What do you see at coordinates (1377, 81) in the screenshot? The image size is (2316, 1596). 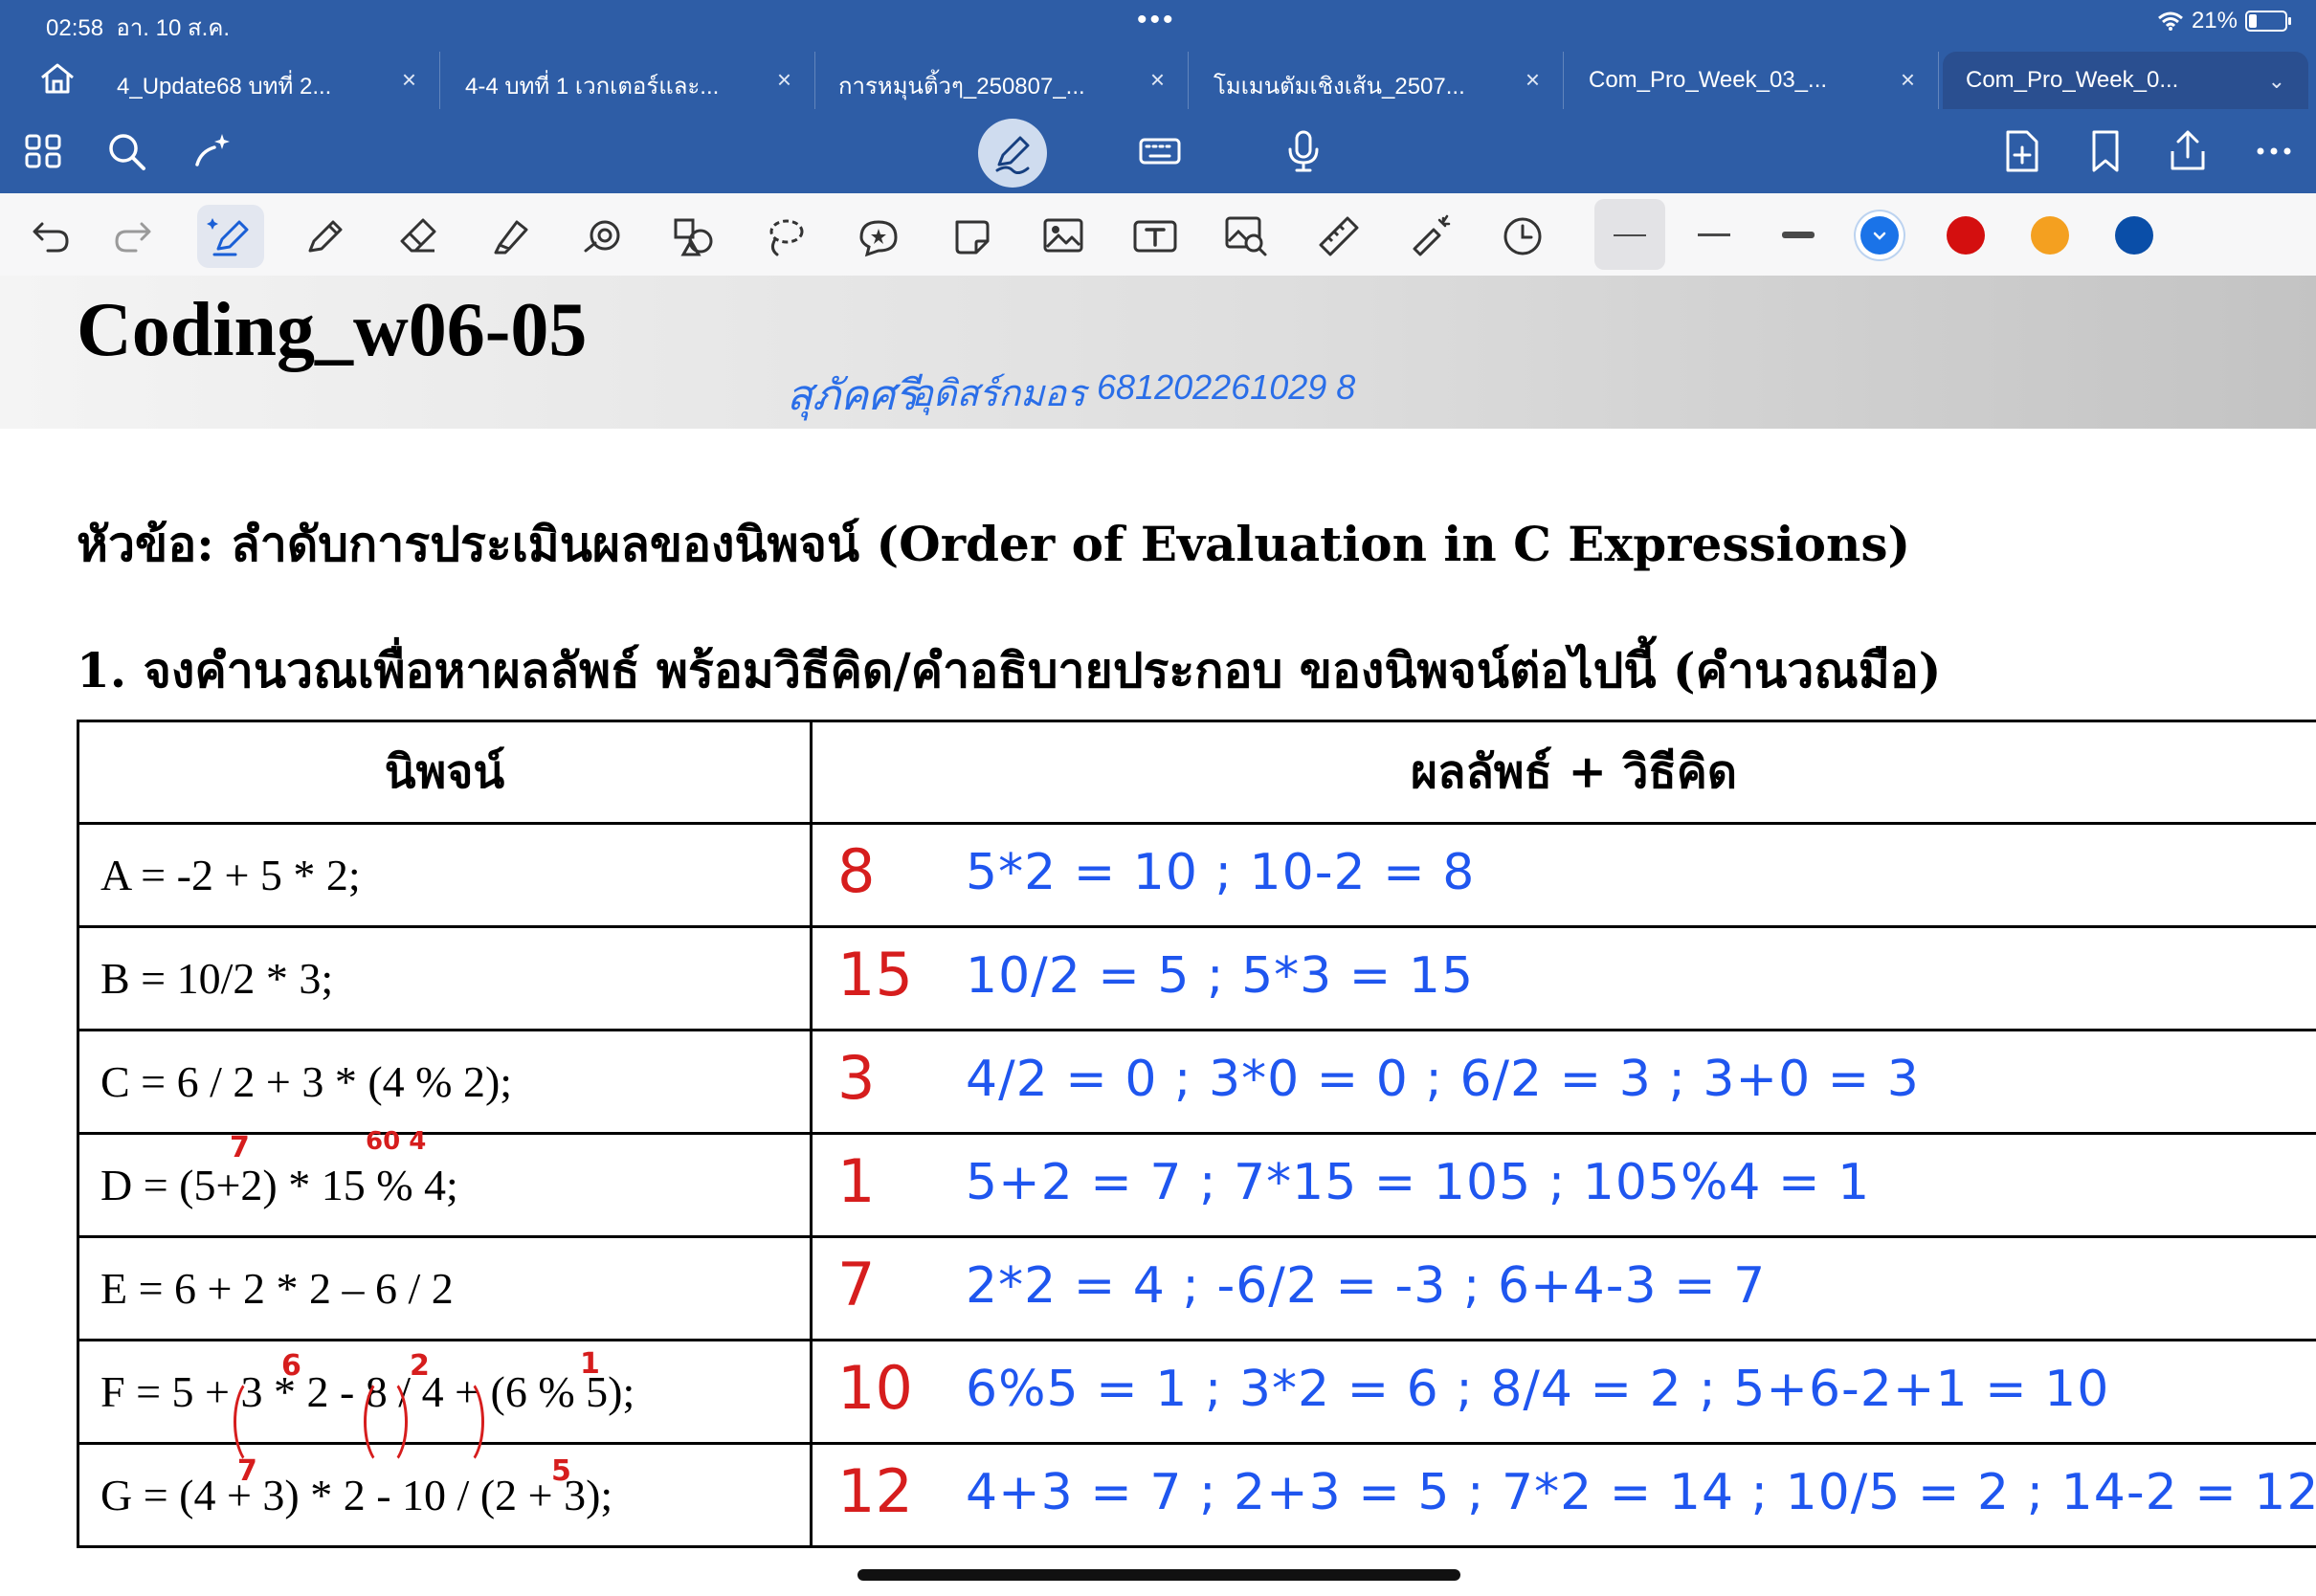 I see `tab-4: โมเมนตัมเชิงเส้น_2507... ×` at bounding box center [1377, 81].